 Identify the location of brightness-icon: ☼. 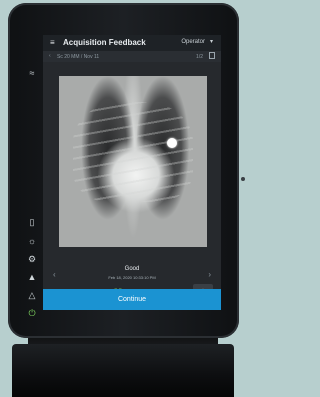
(32, 241).